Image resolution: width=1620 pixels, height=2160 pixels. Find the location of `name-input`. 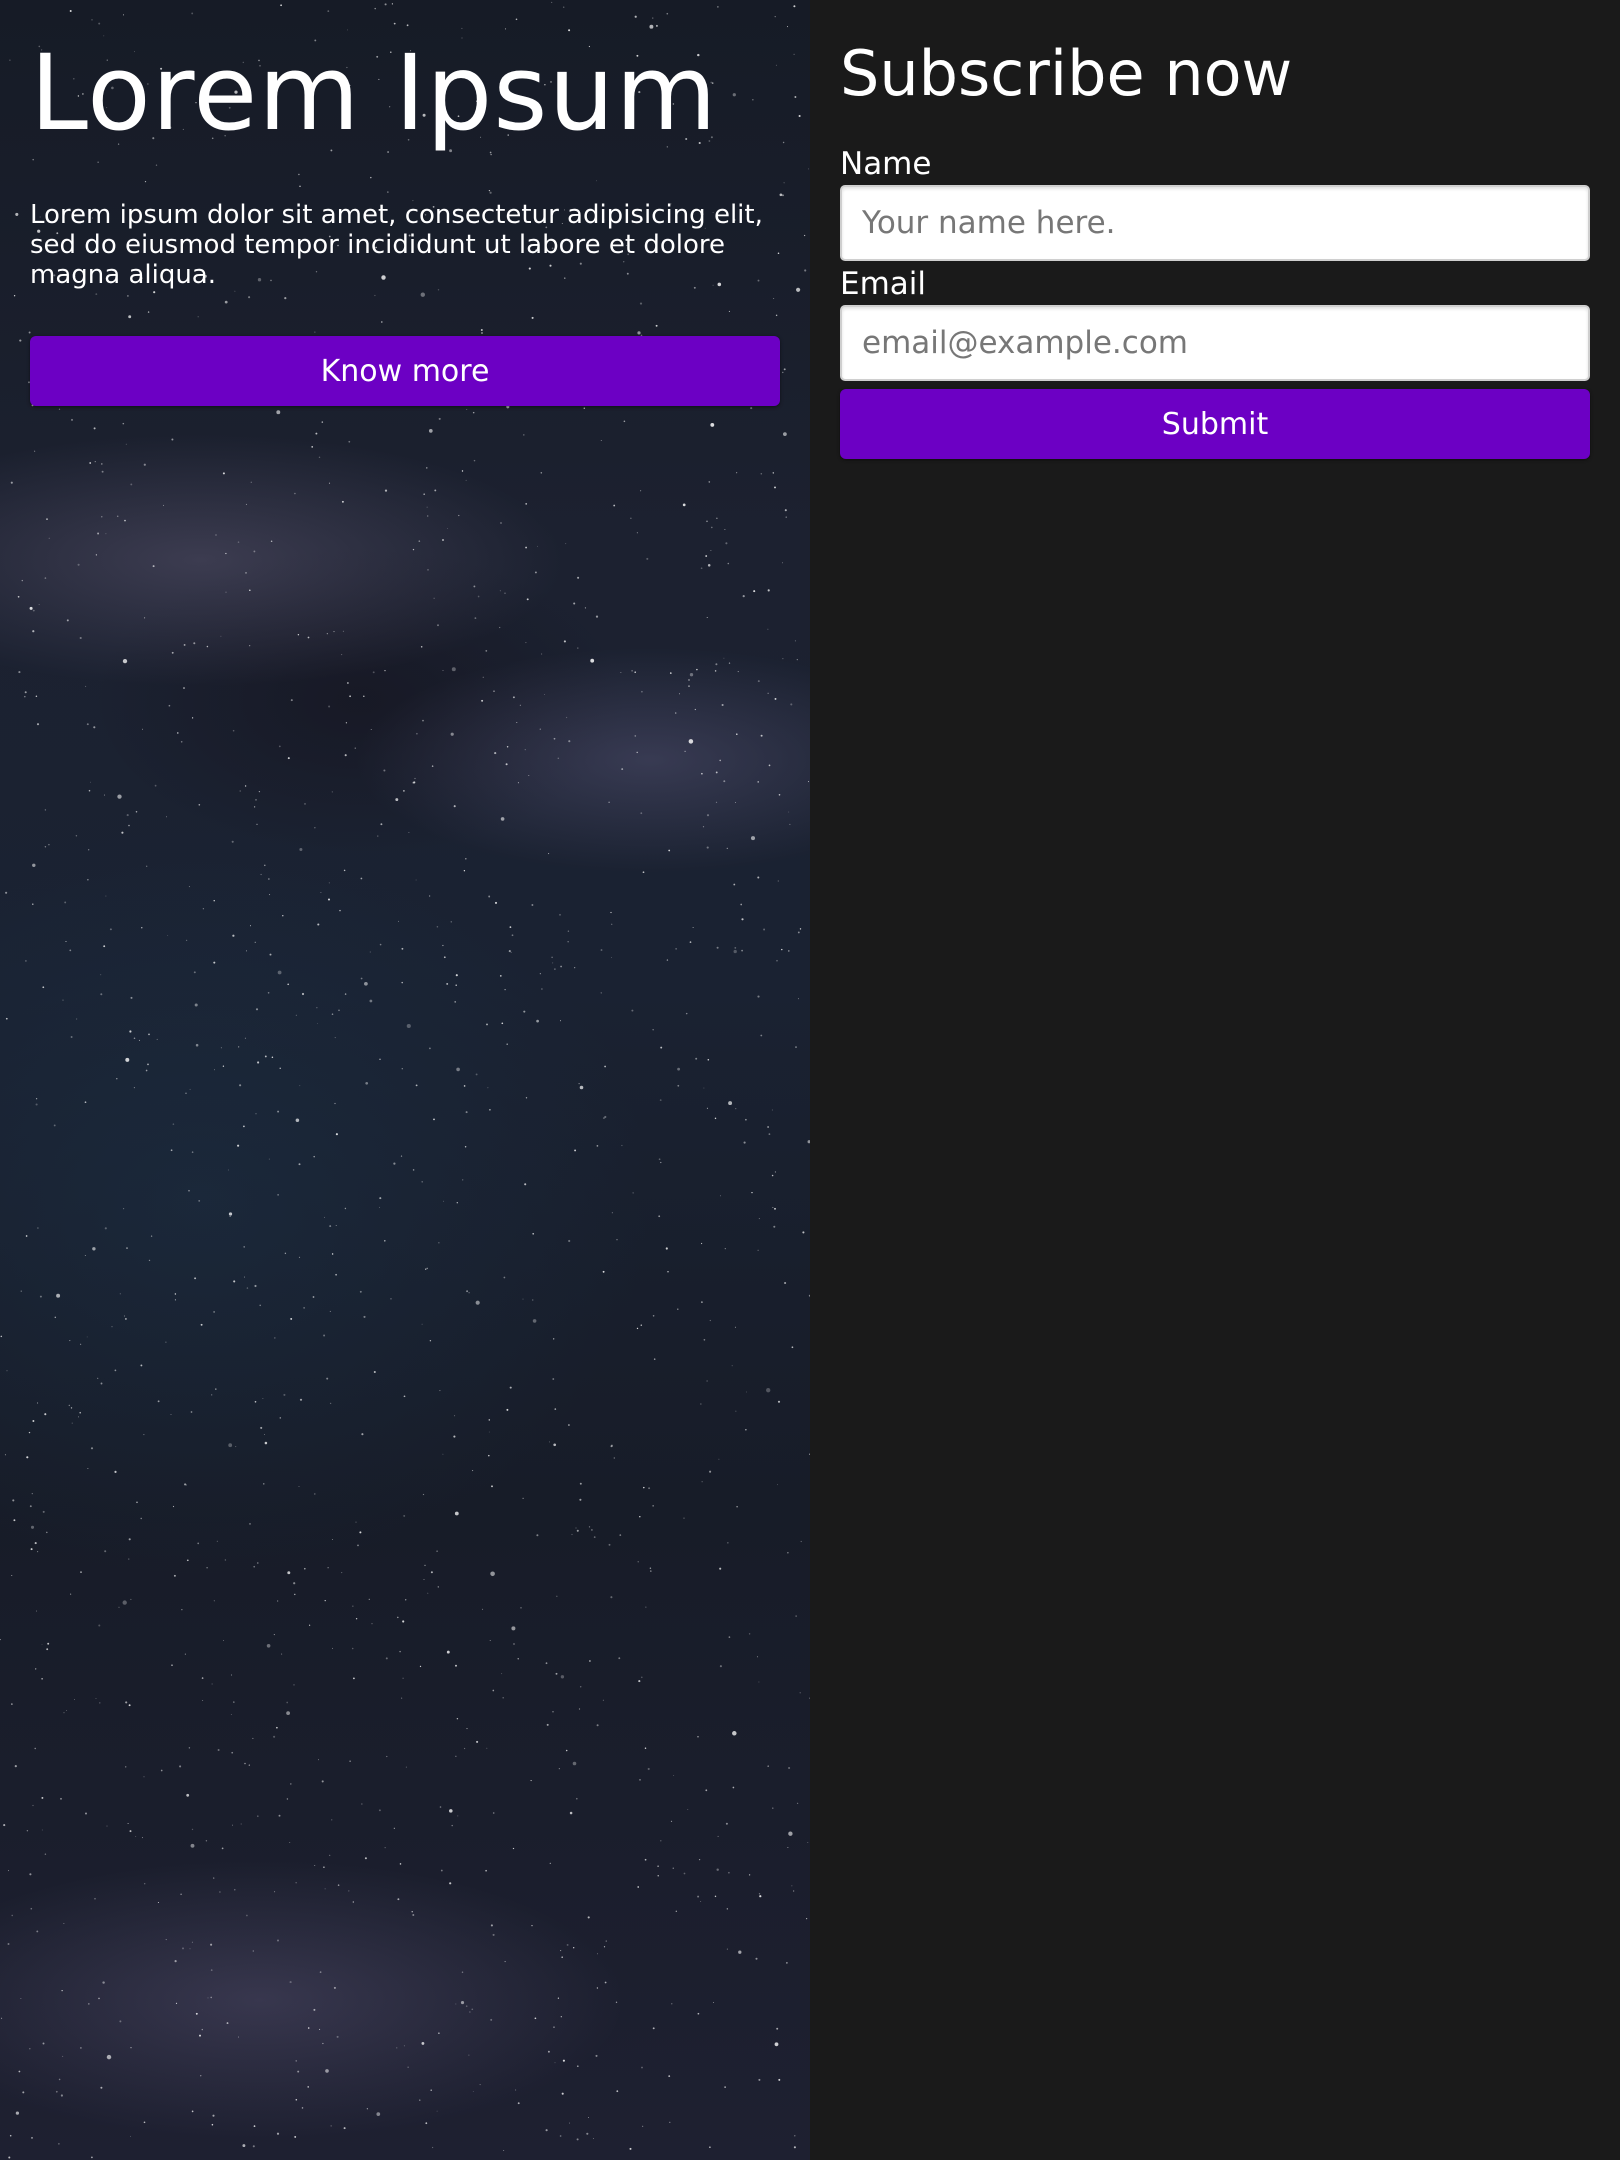

name-input is located at coordinates (1215, 223).